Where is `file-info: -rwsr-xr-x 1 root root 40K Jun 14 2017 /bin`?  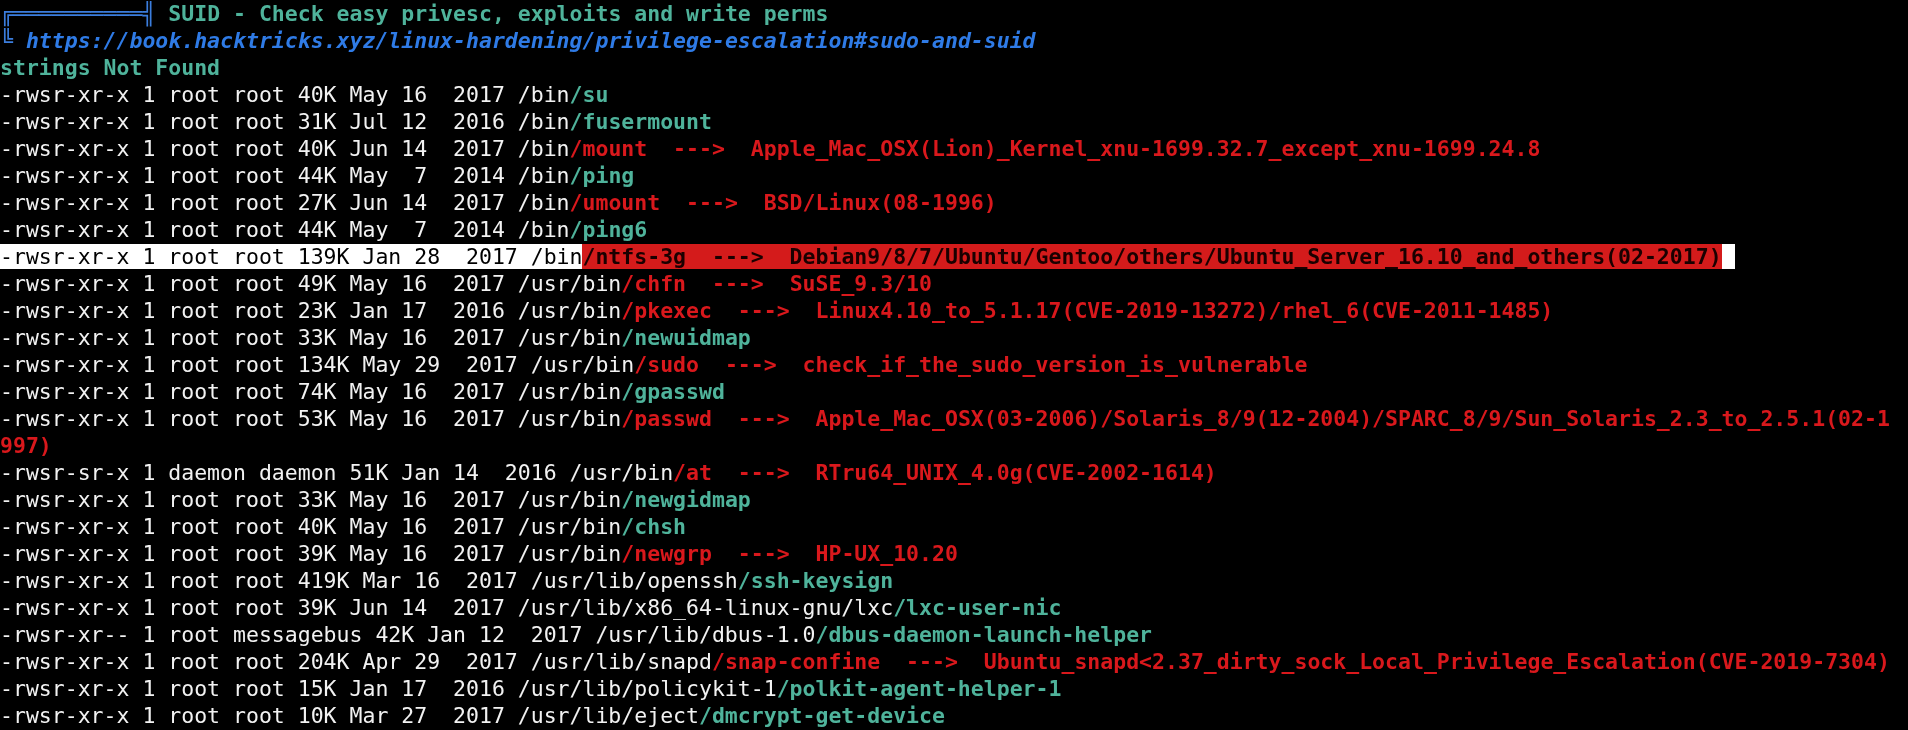 file-info: -rwsr-xr-x 1 root root 40K Jun 14 2017 /bin is located at coordinates (285, 148).